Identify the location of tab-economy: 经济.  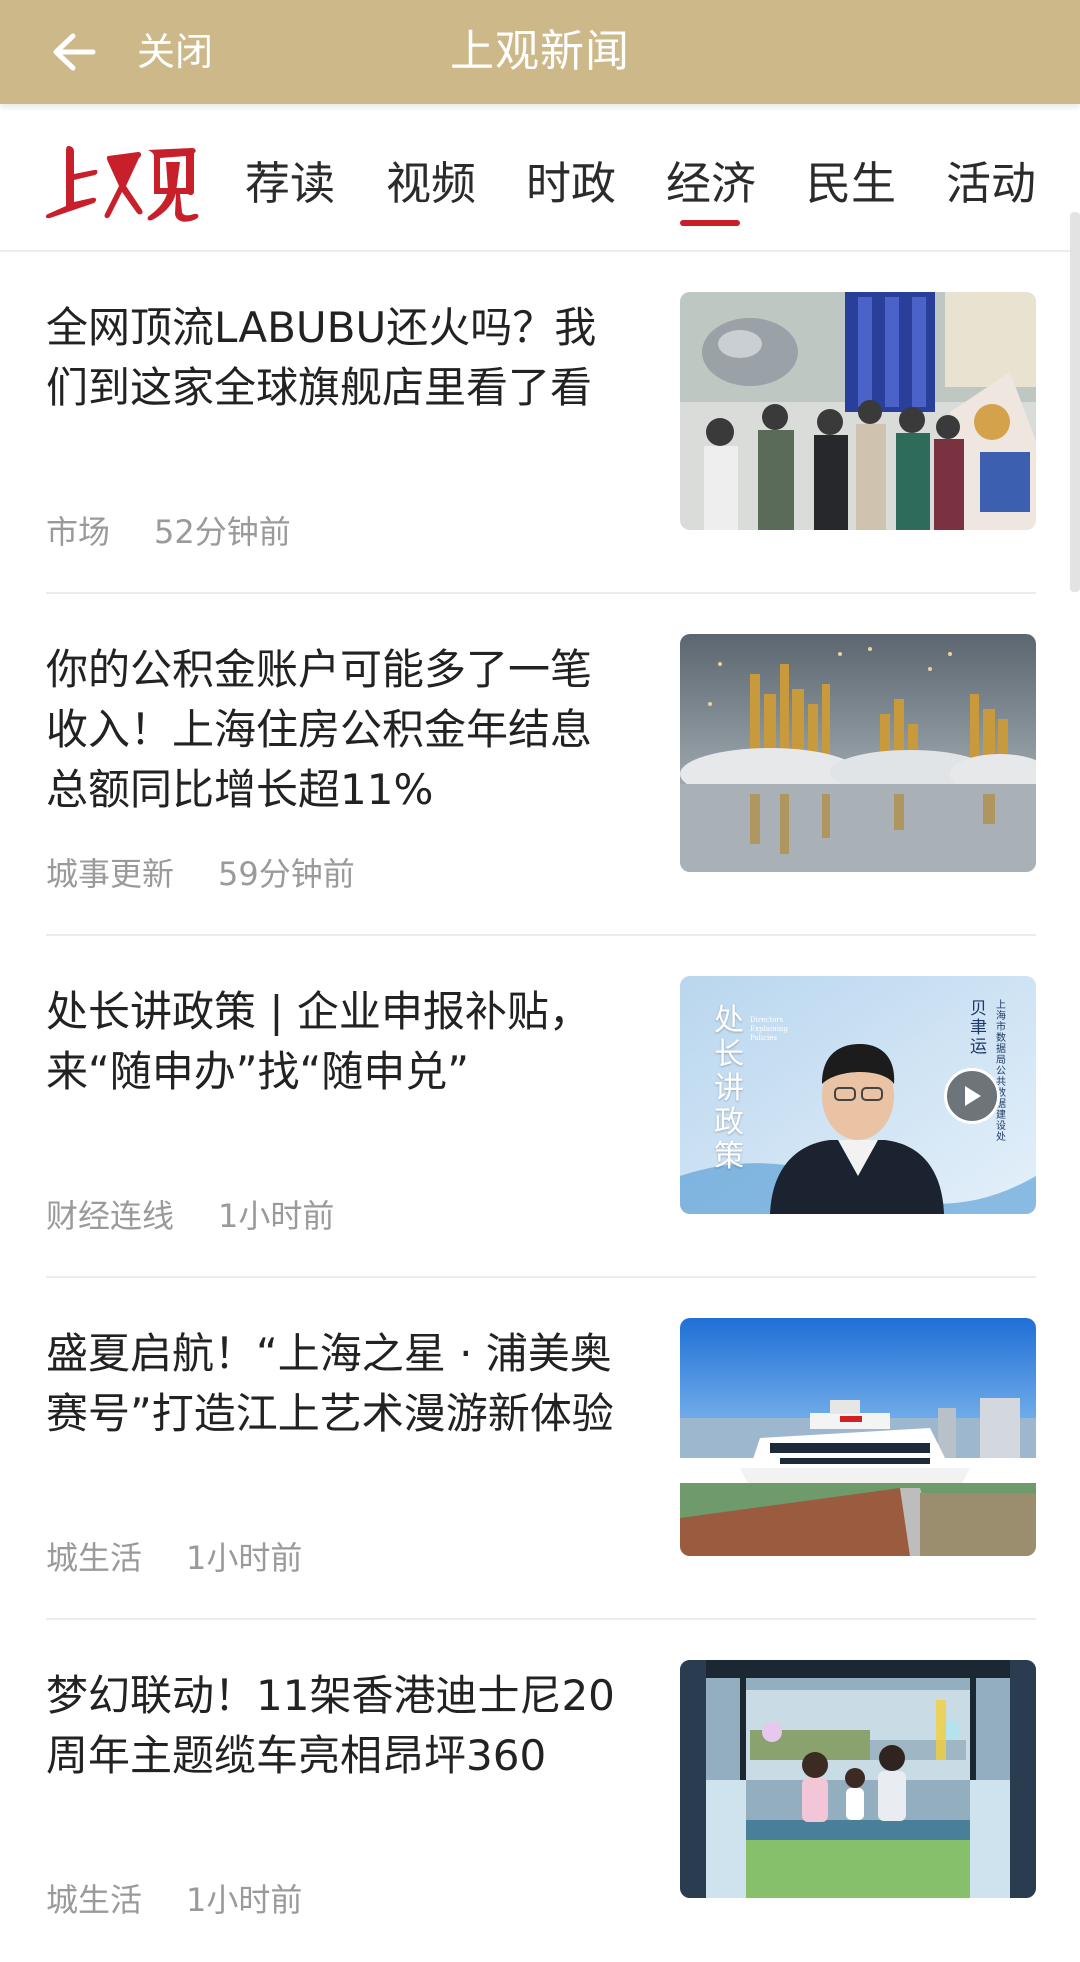
(711, 184).